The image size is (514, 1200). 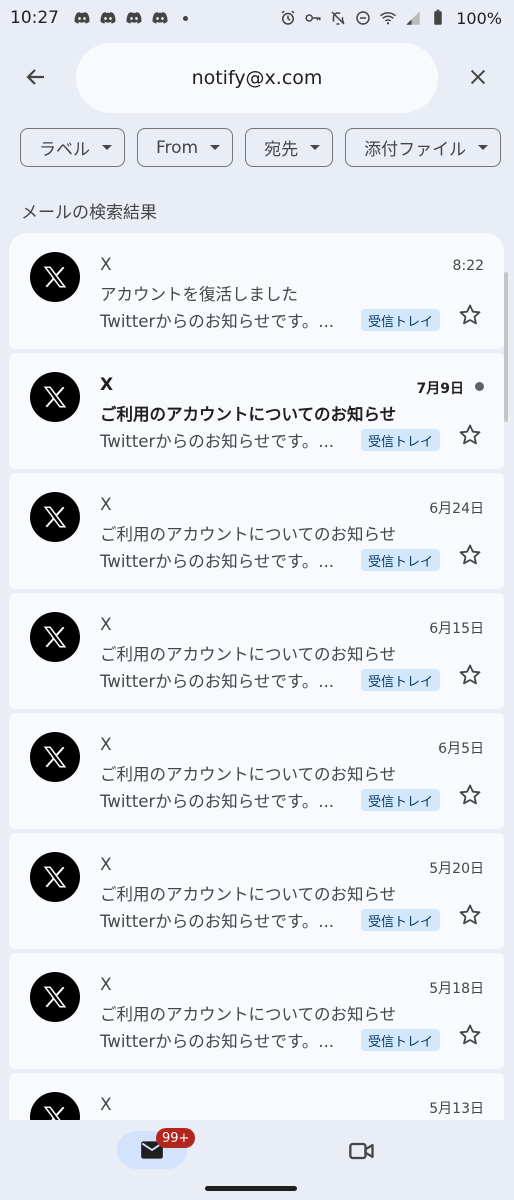 What do you see at coordinates (363, 18) in the screenshot?
I see `do-not-disturb-icon` at bounding box center [363, 18].